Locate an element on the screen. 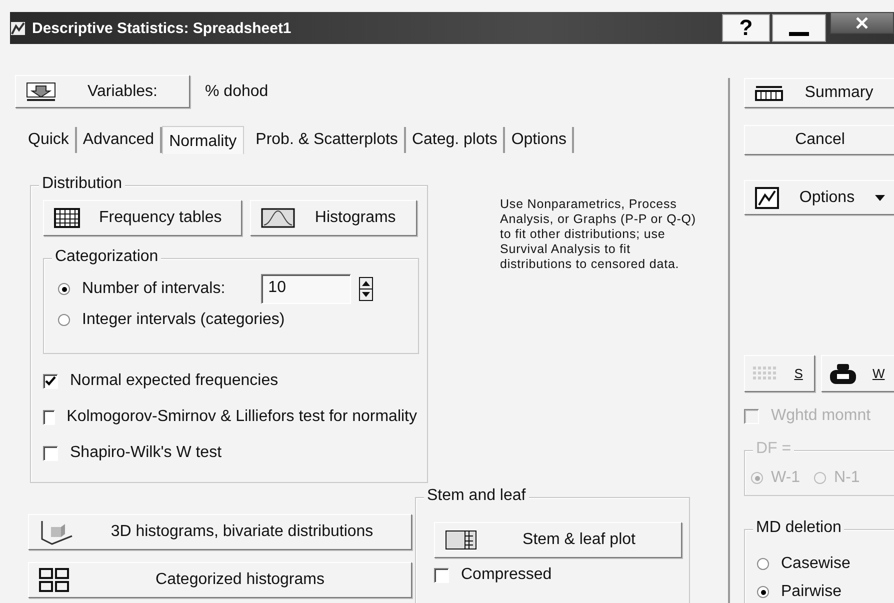 The height and width of the screenshot is (603, 894). categorized-histograms-button: Categorized histograms is located at coordinates (220, 580).